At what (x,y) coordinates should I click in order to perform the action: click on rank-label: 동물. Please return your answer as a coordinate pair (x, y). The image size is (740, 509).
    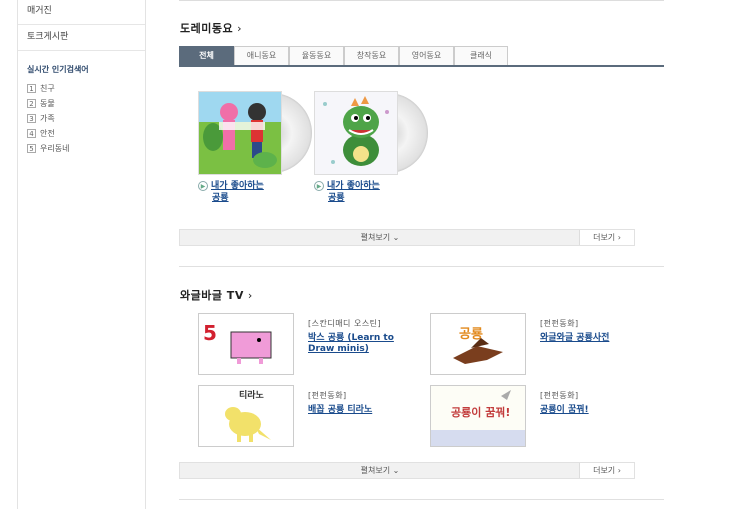
    Looking at the image, I should click on (47, 103).